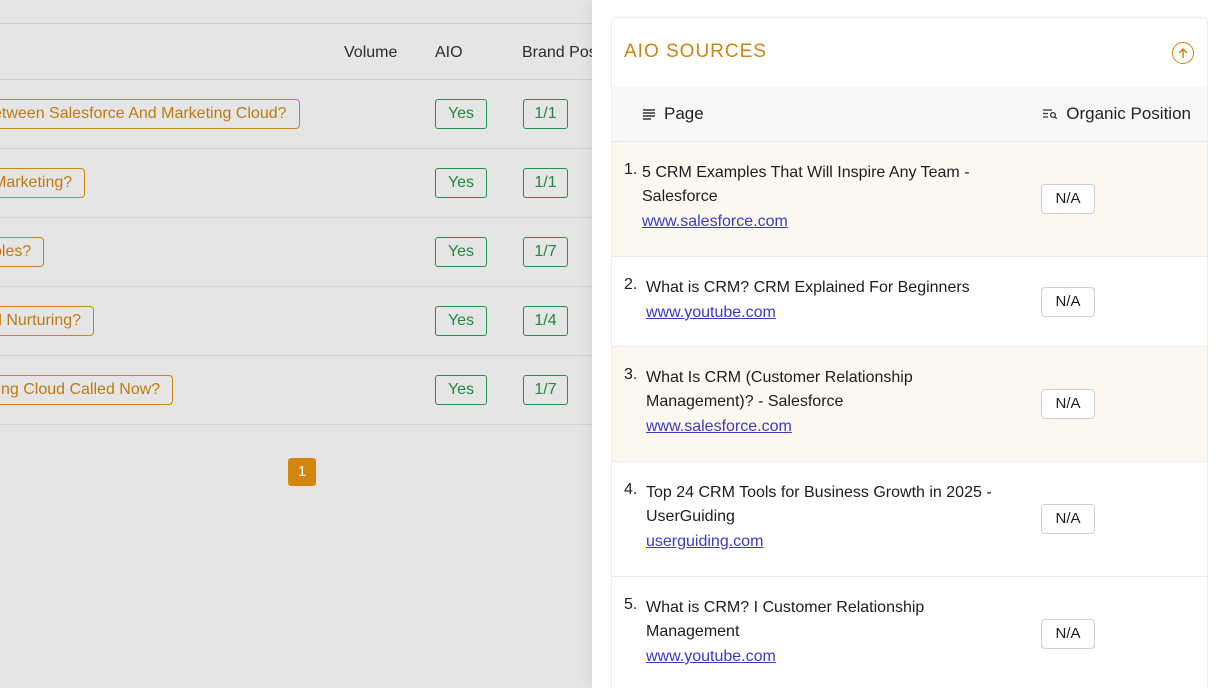  What do you see at coordinates (300, 390) in the screenshot?
I see `table-row: ting Cloud Called Now? Yes 1/7` at bounding box center [300, 390].